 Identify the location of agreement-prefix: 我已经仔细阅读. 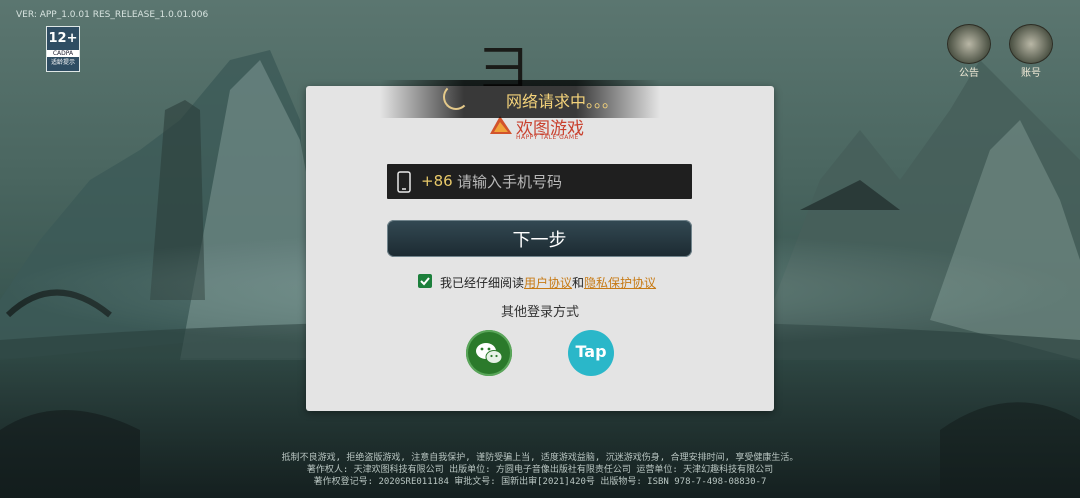
(482, 283).